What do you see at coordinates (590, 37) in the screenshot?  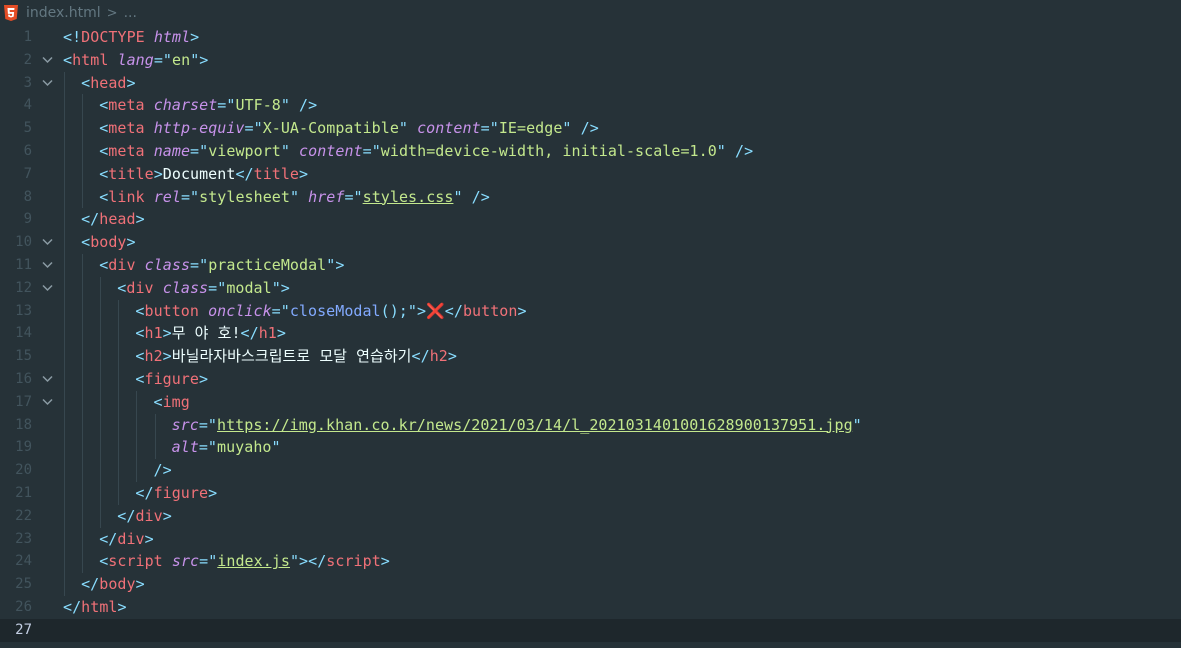 I see `code-line: 1 <!DOCTYPE html>` at bounding box center [590, 37].